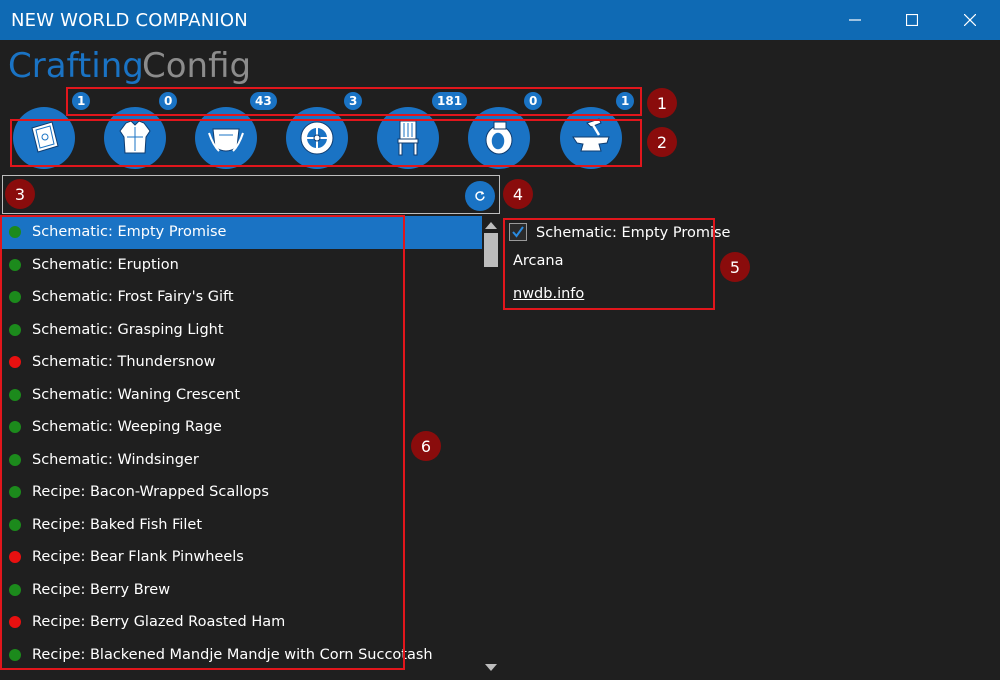 The height and width of the screenshot is (680, 1000). I want to click on list-item: Recipe: Bear Flank Pinwheels, so click(242, 557).